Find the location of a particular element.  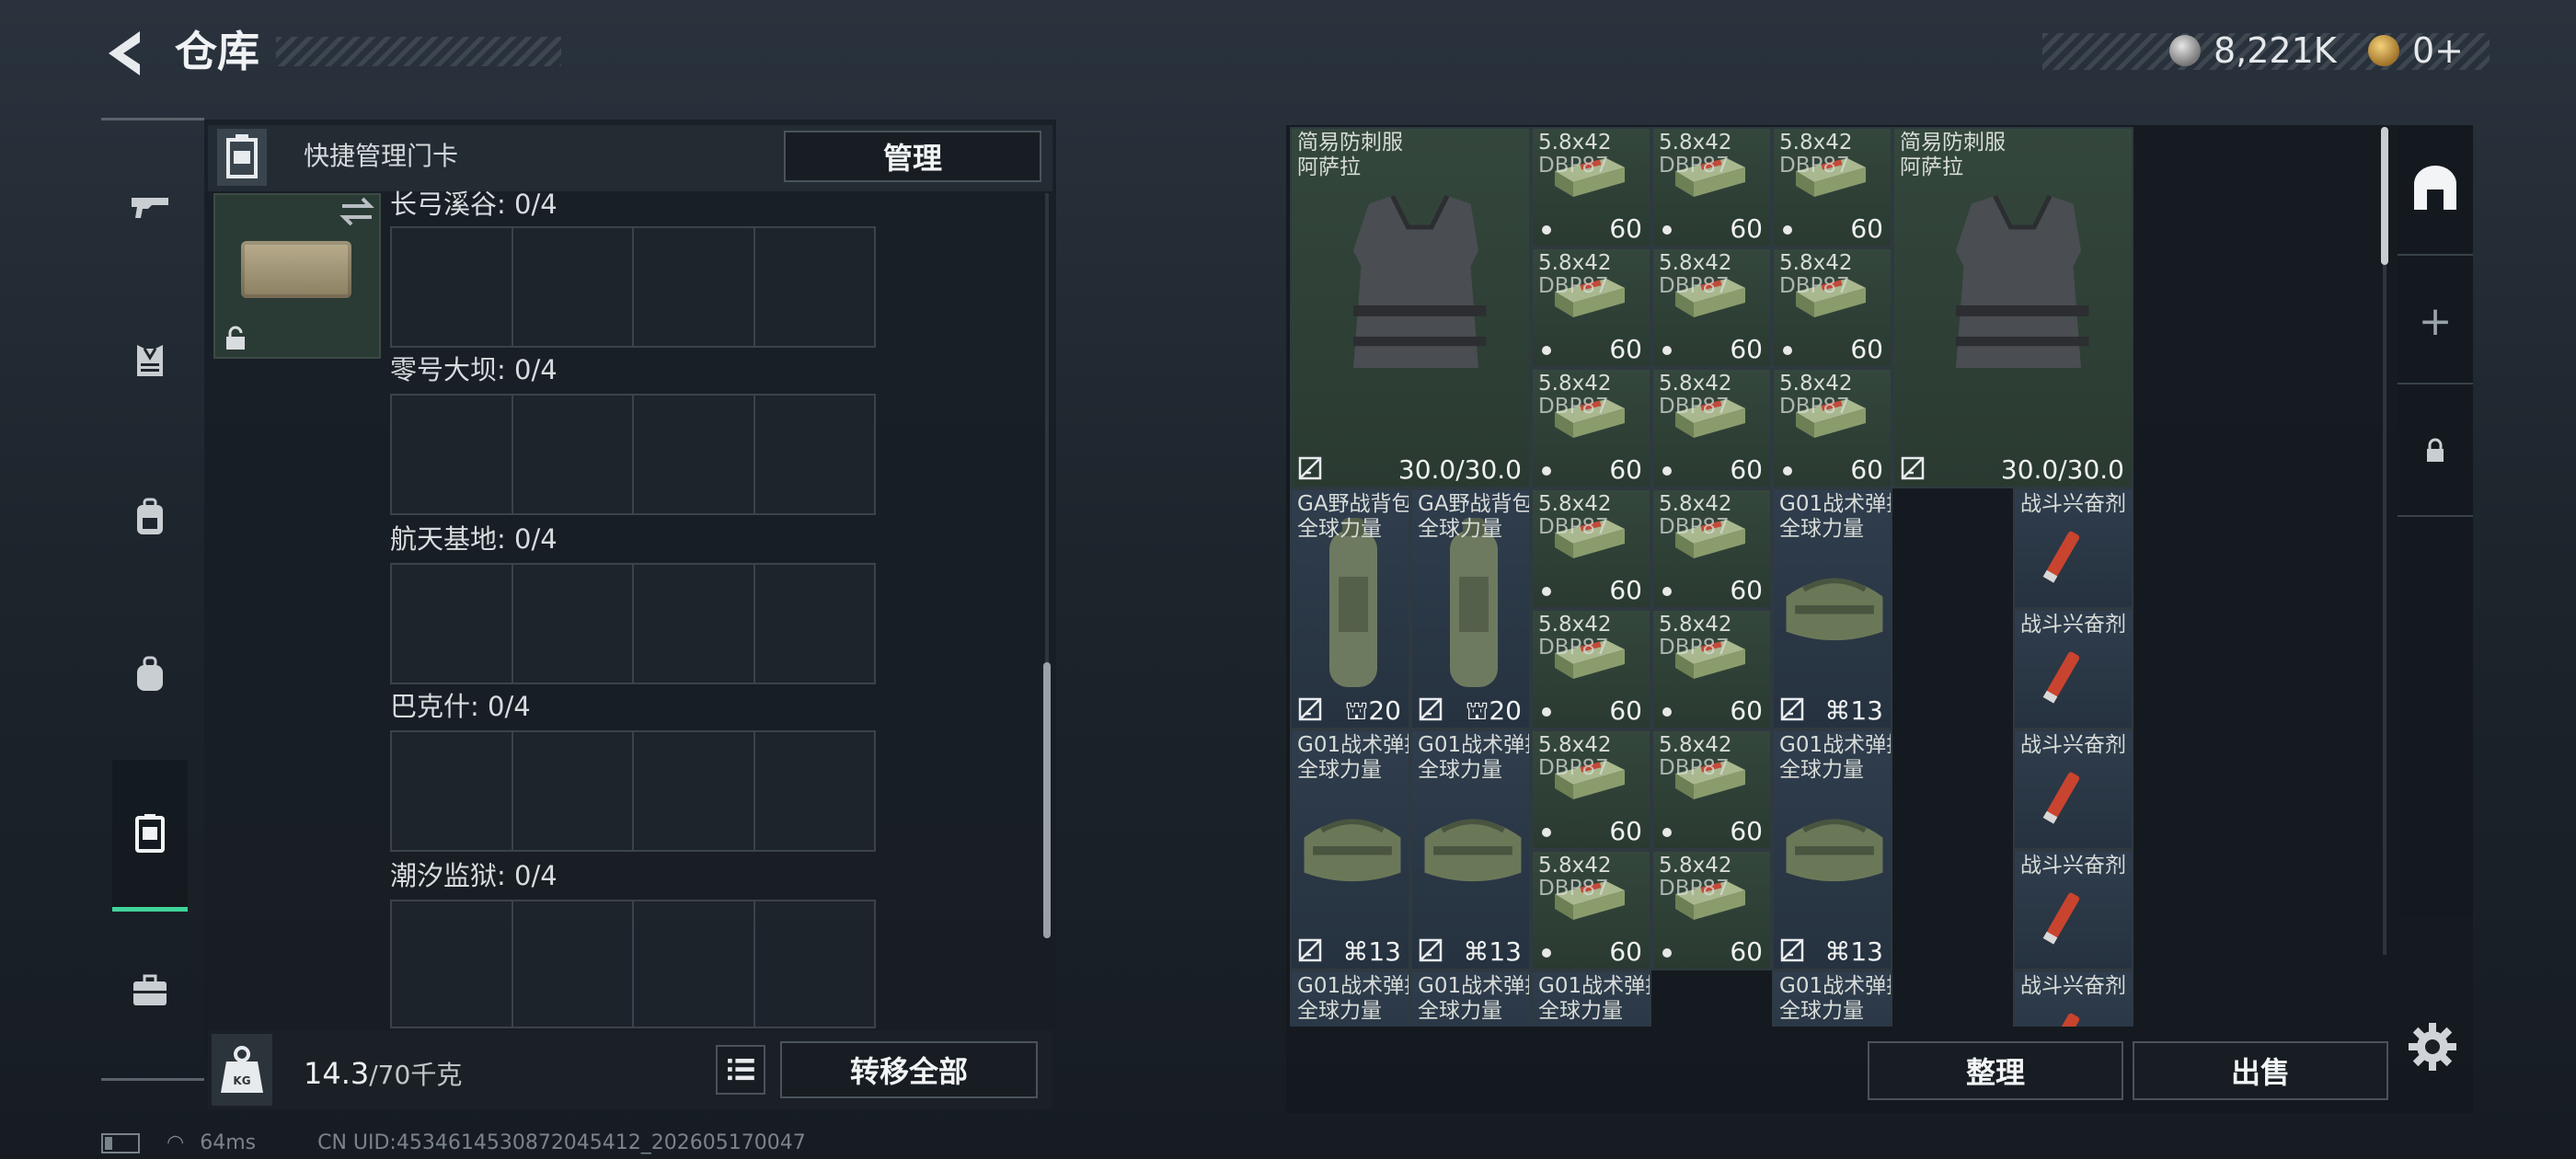

backpack-brand: 全球力量 is located at coordinates (1460, 529).